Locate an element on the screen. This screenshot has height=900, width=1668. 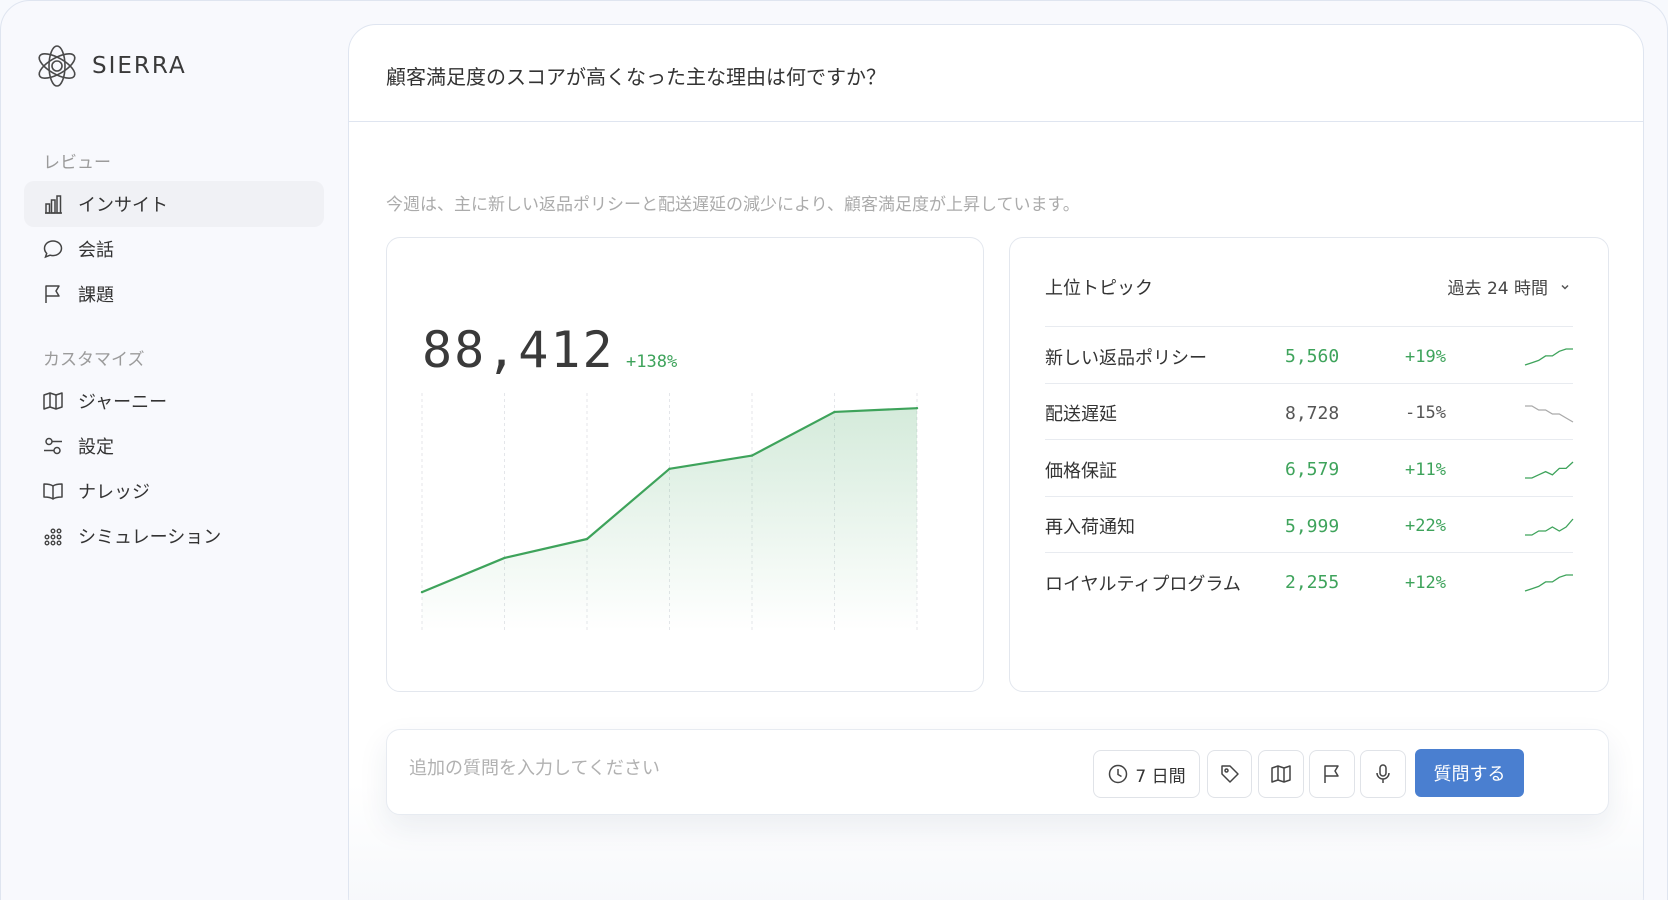
period-dropdown: 過去 24 時間 is located at coordinates (1510, 286).